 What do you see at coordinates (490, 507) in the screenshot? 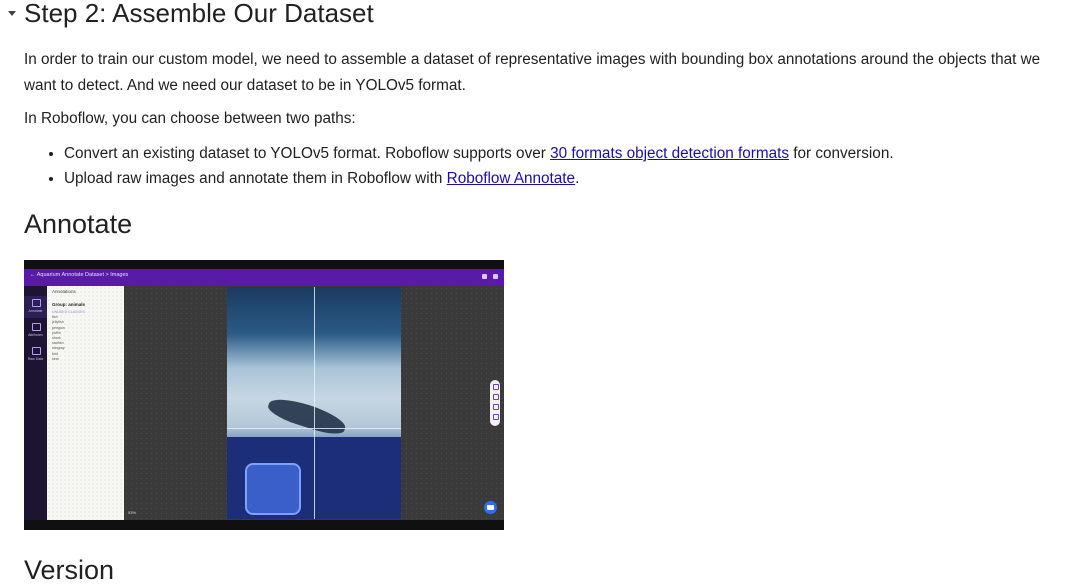
I see `chat-icon` at bounding box center [490, 507].